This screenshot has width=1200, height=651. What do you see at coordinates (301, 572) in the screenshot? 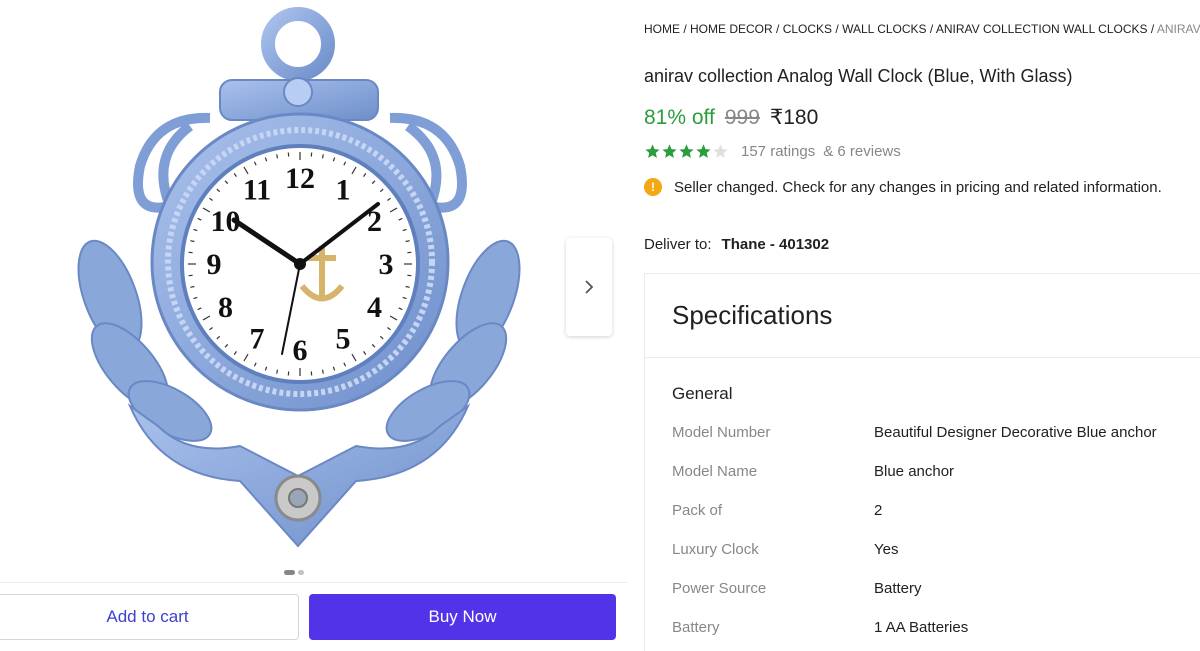
I see `pagination-dot` at bounding box center [301, 572].